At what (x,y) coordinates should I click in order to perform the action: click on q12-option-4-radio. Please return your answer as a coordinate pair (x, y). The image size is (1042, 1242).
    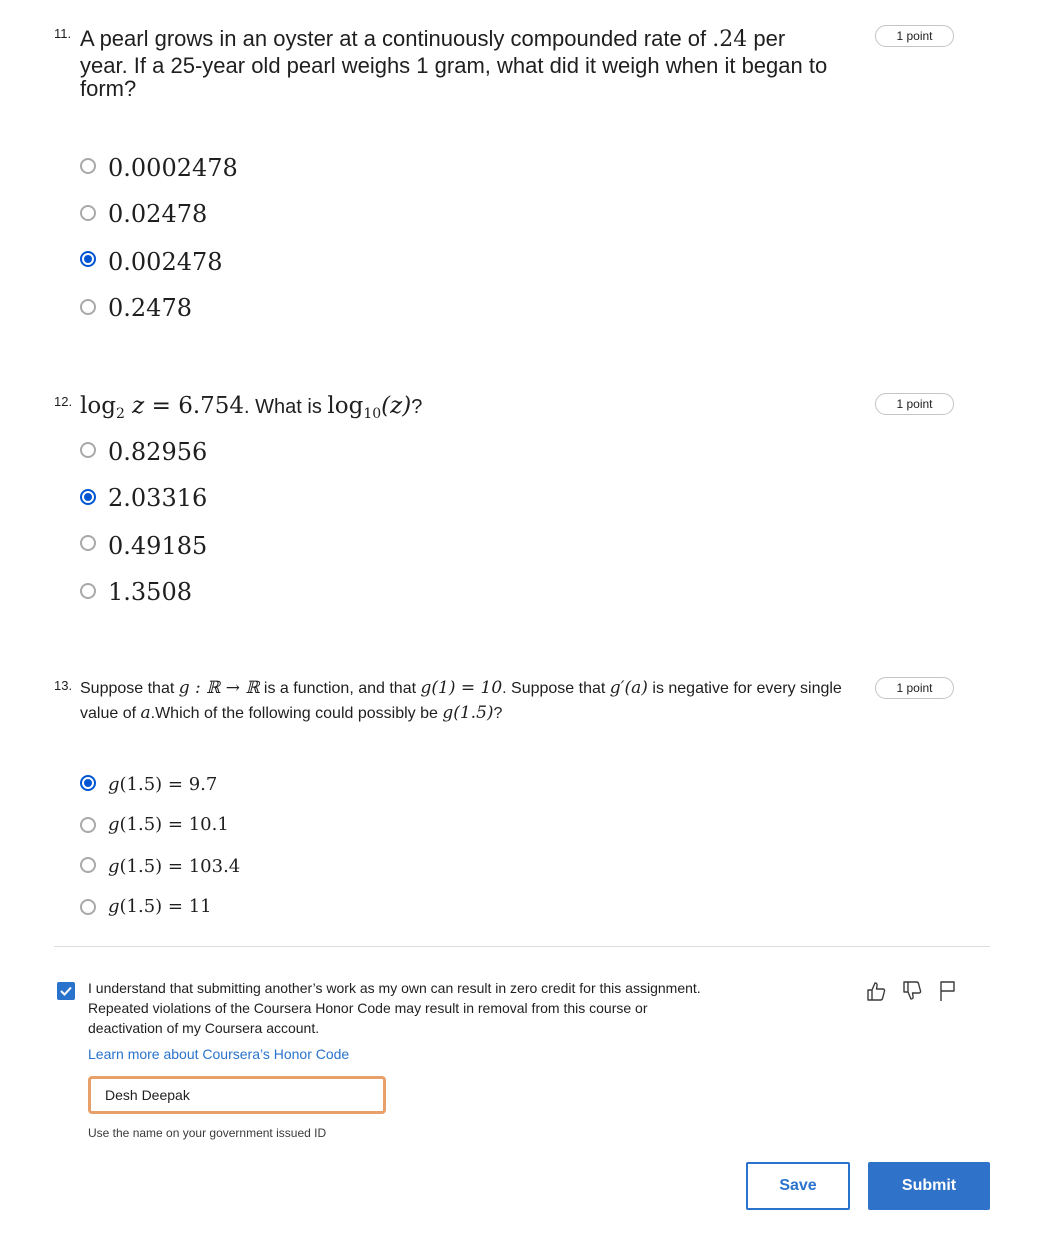
    Looking at the image, I should click on (88, 591).